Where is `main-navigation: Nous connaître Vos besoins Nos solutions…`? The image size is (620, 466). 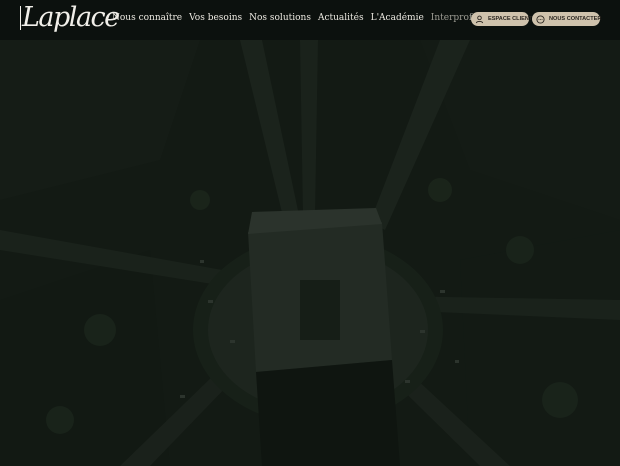 main-navigation: Nous connaître Vos besoins Nos solutions… is located at coordinates (319, 18).